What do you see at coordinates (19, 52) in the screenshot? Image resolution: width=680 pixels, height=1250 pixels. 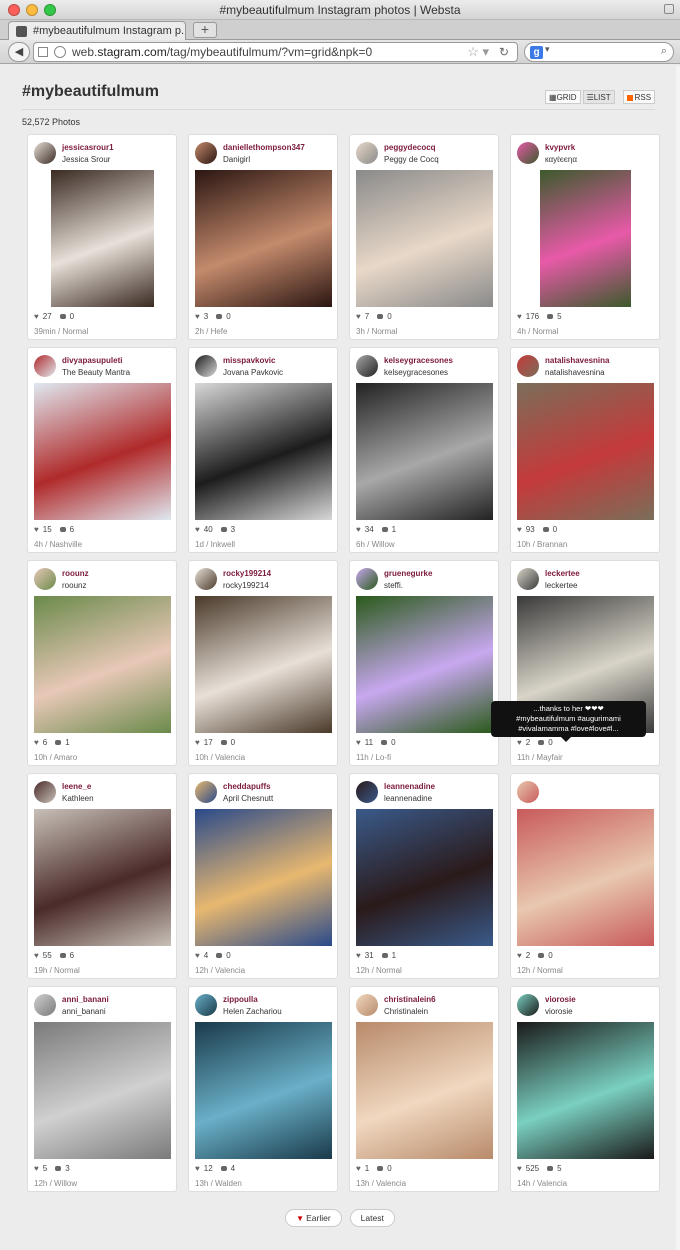 I see `back-button: ◀` at bounding box center [19, 52].